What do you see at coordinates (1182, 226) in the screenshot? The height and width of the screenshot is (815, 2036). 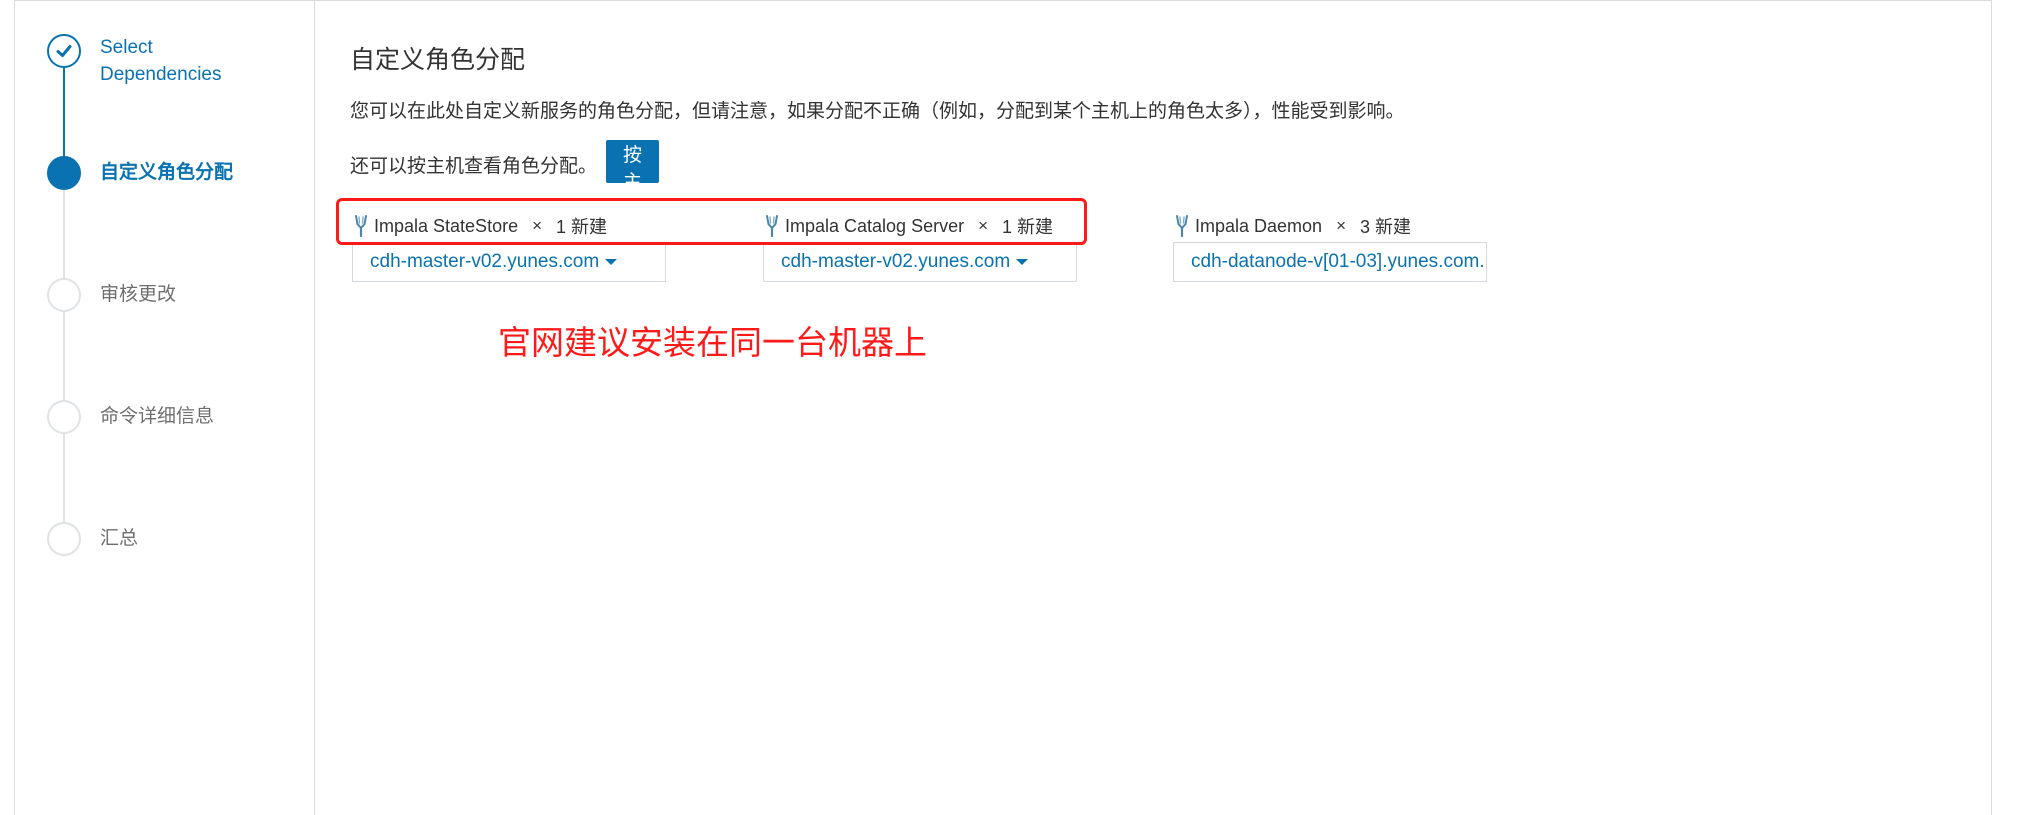 I see `impala-fork-icon` at bounding box center [1182, 226].